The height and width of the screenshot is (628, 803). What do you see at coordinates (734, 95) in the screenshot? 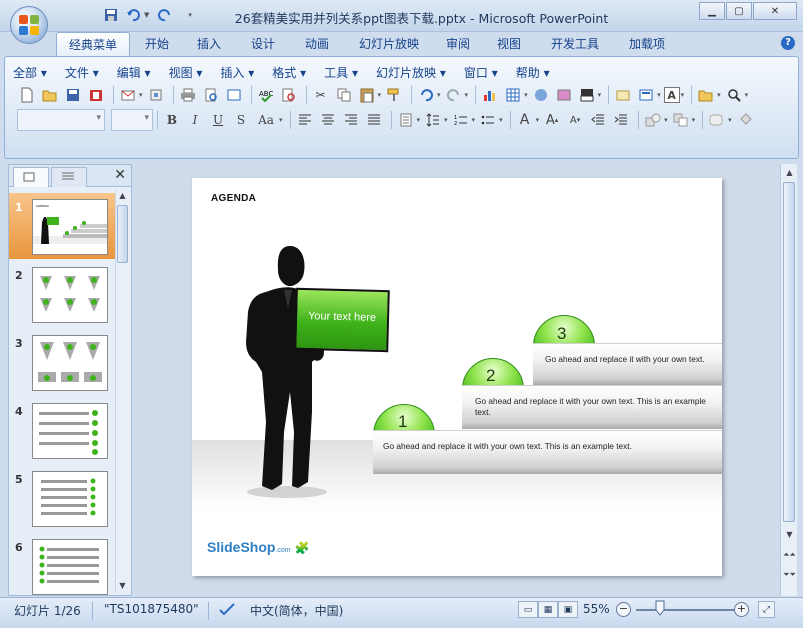
I see `find-icon` at bounding box center [734, 95].